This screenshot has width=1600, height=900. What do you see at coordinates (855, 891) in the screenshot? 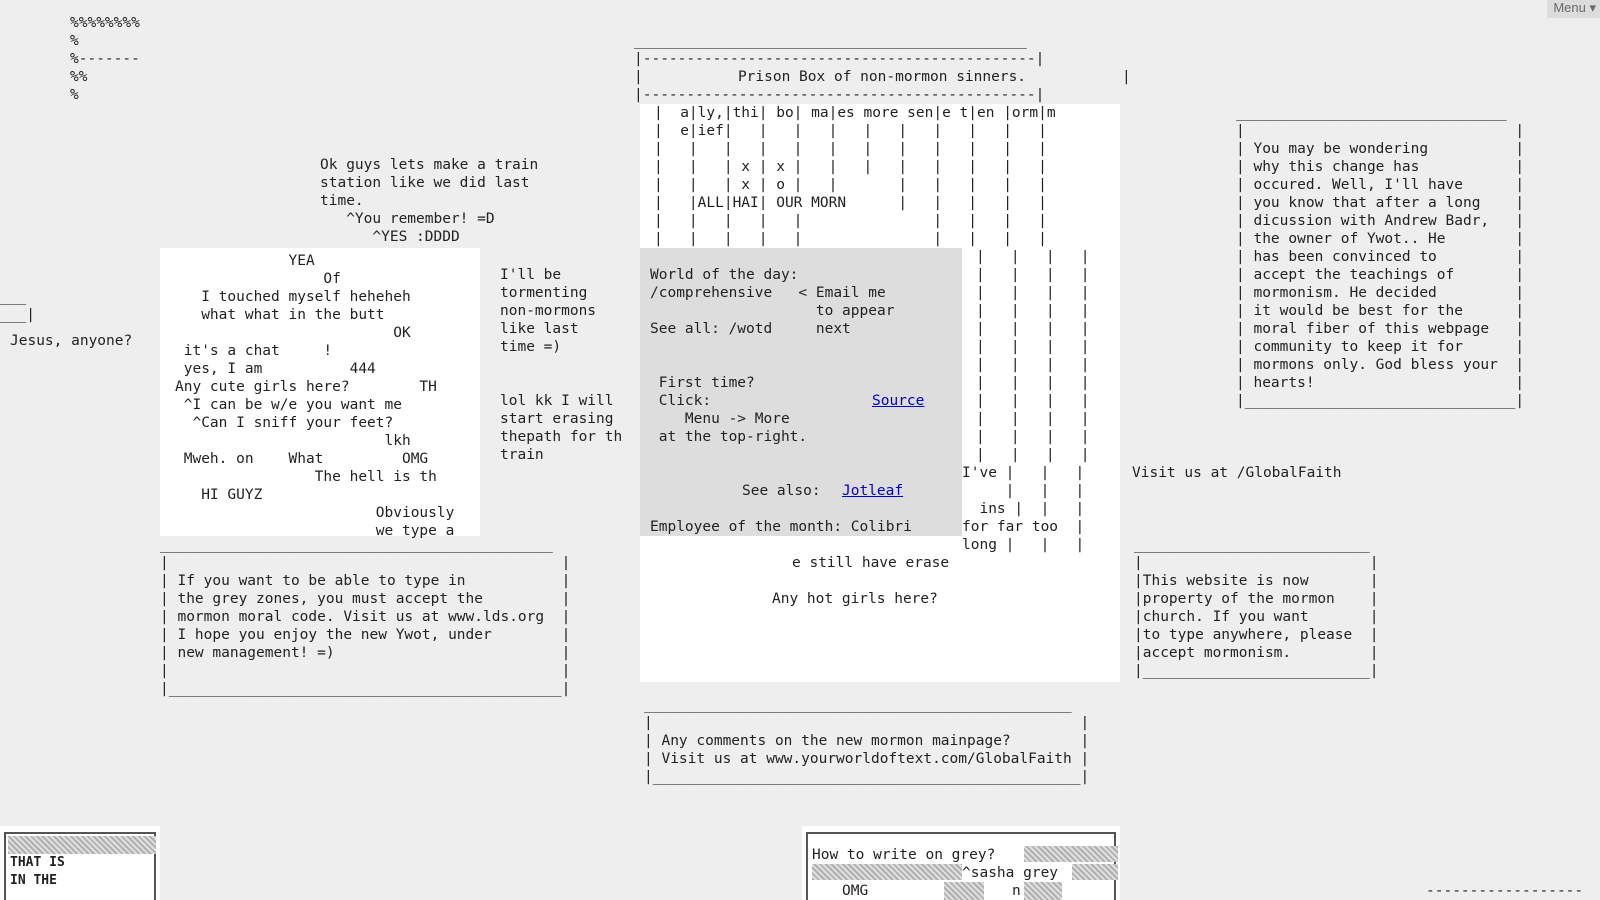
I see `omg-text: OMG` at bounding box center [855, 891].